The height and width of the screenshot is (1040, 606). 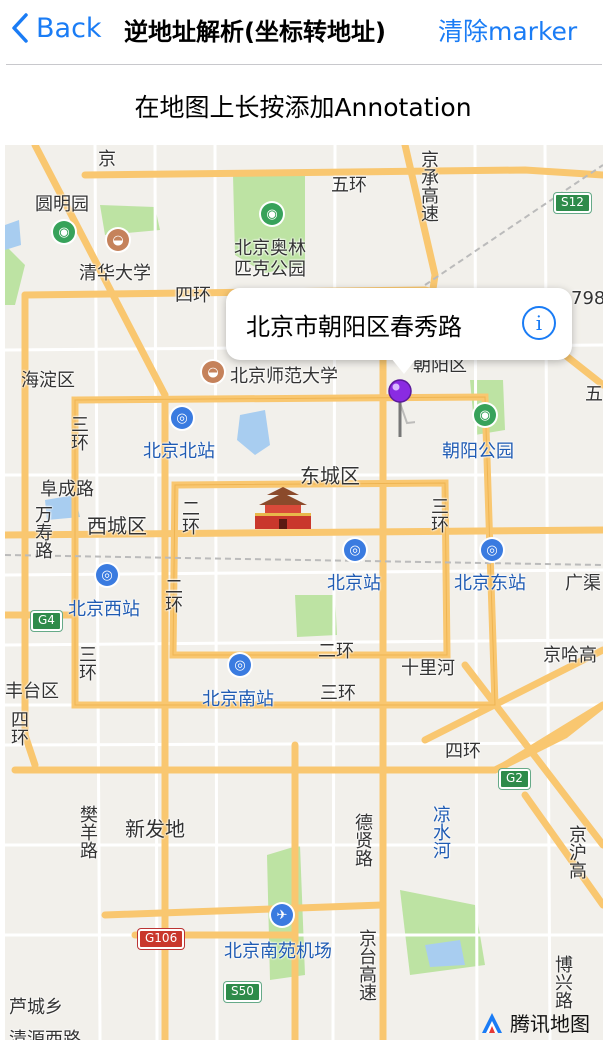 What do you see at coordinates (172, 595) in the screenshot?
I see `map-label-erhuan-west: 二环` at bounding box center [172, 595].